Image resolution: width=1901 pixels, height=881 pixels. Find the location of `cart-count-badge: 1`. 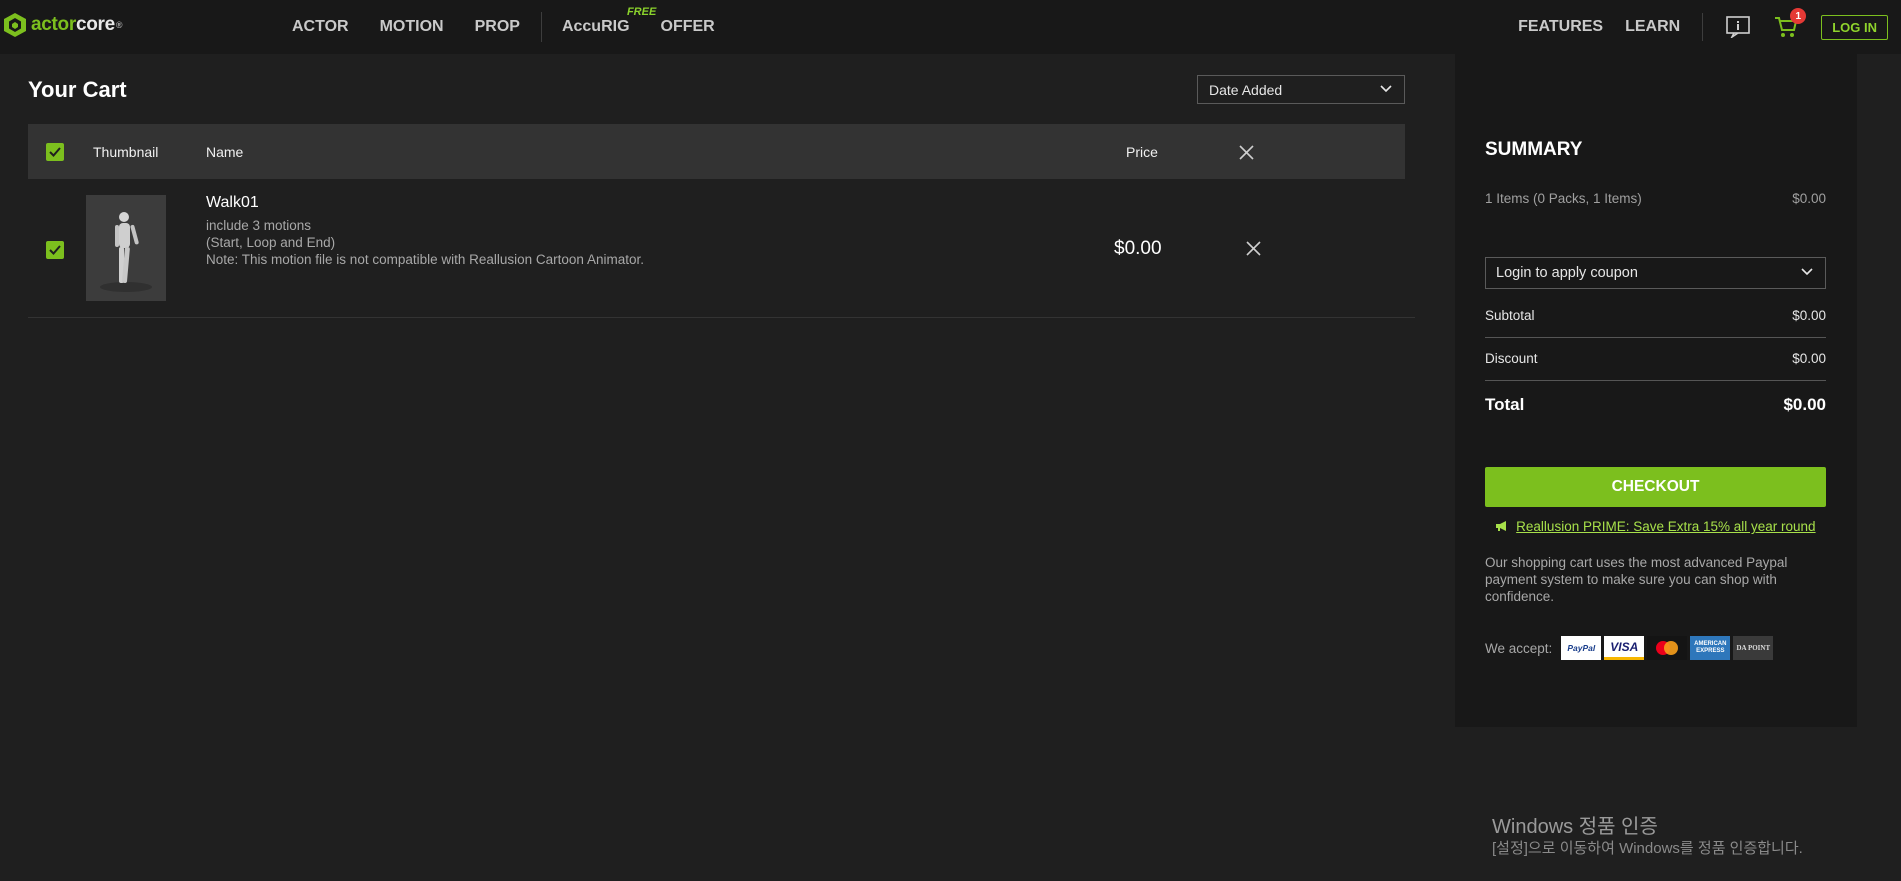

cart-count-badge: 1 is located at coordinates (1798, 16).